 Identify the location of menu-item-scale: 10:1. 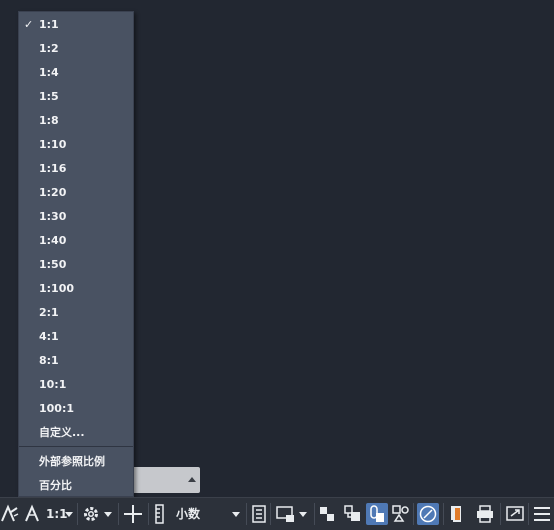
(76, 385).